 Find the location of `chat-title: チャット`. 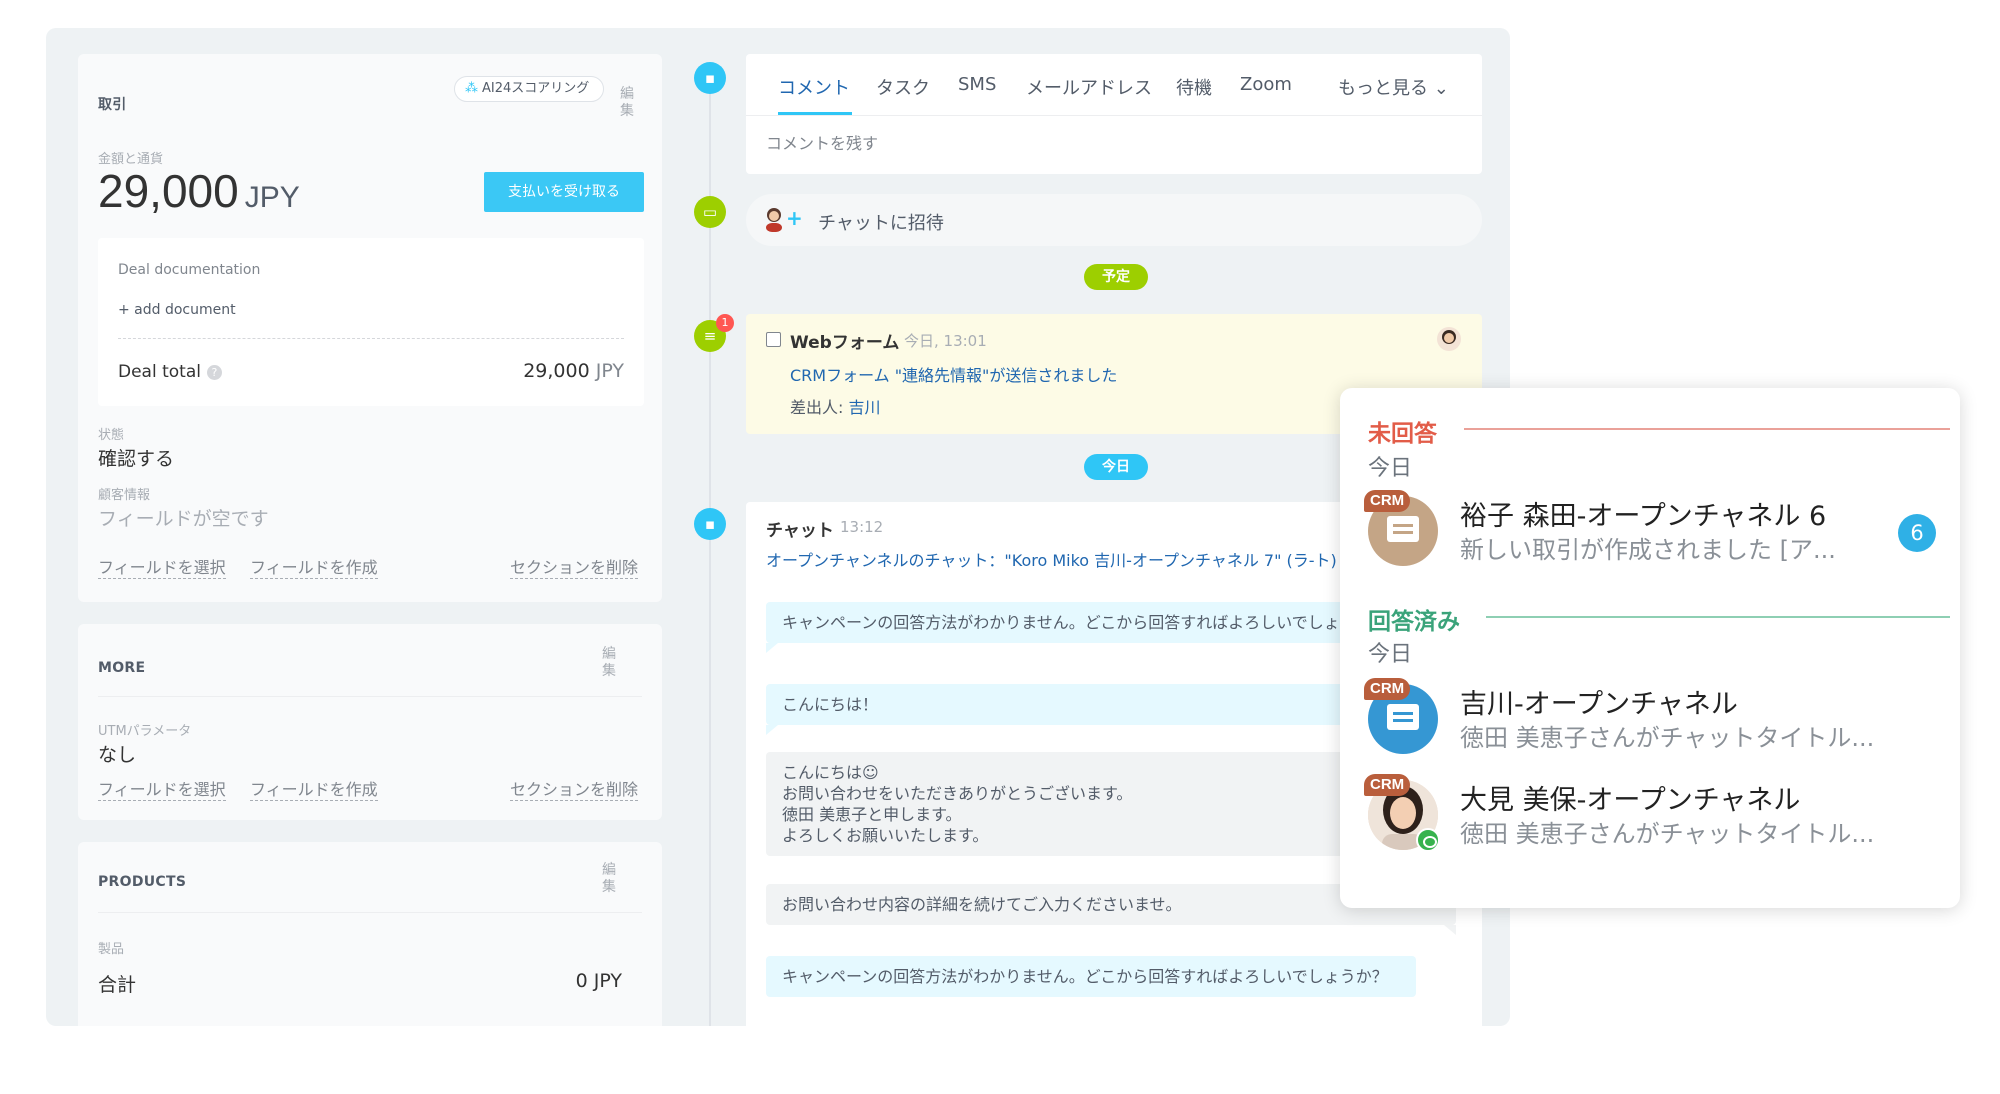

chat-title: チャット is located at coordinates (800, 531).